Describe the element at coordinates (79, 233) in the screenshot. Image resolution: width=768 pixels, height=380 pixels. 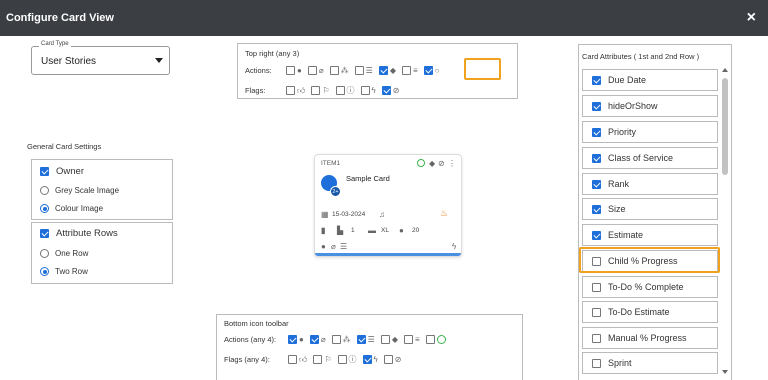
I see `attribute-rows-option: Attribute Rows` at that location.